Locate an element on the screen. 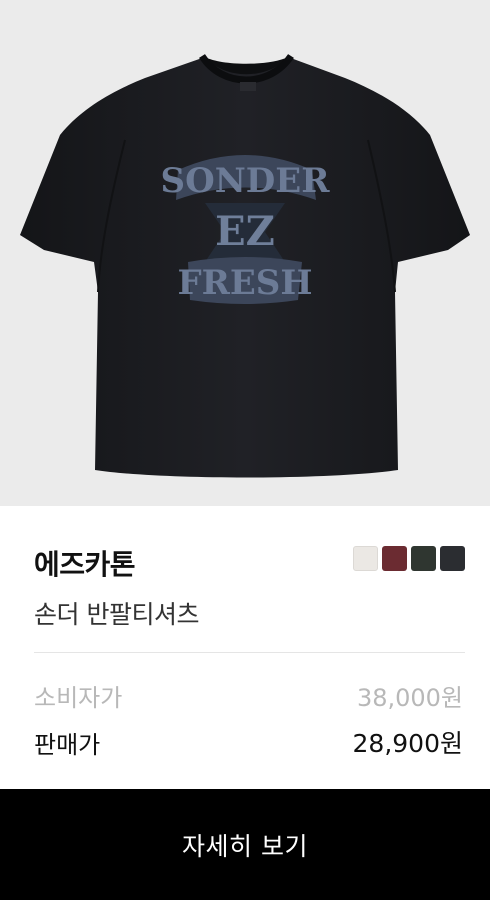  svg-text: SONDER is located at coordinates (246, 181).